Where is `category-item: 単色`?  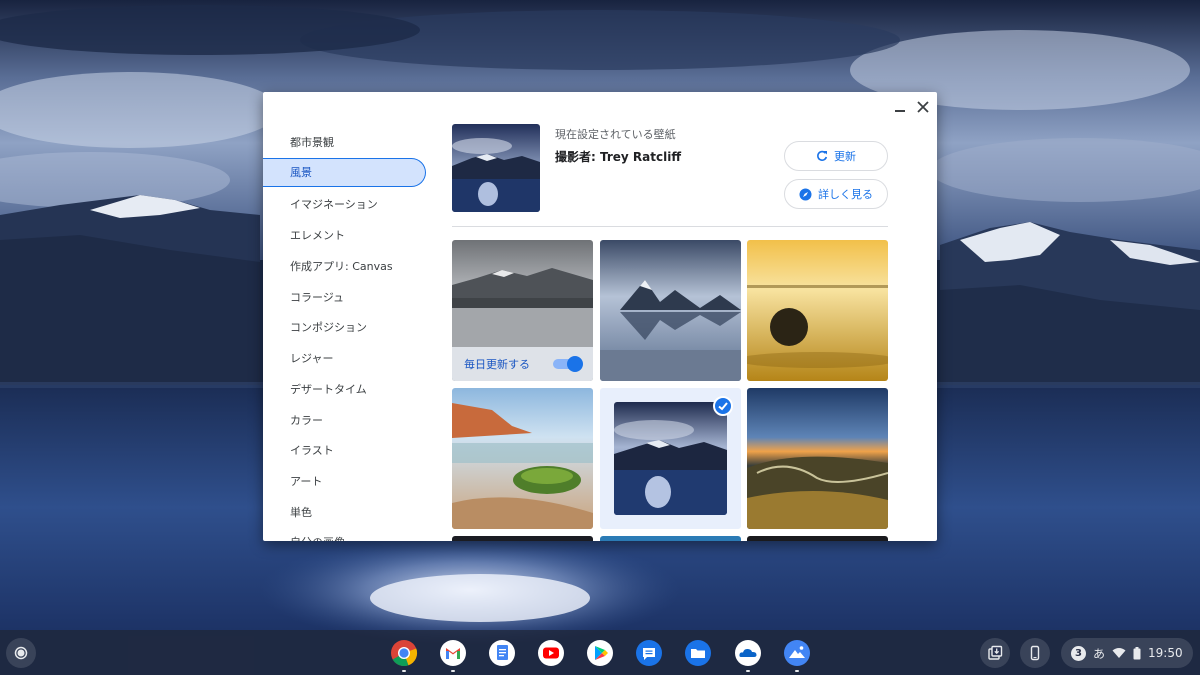 category-item: 単色 is located at coordinates (344, 512).